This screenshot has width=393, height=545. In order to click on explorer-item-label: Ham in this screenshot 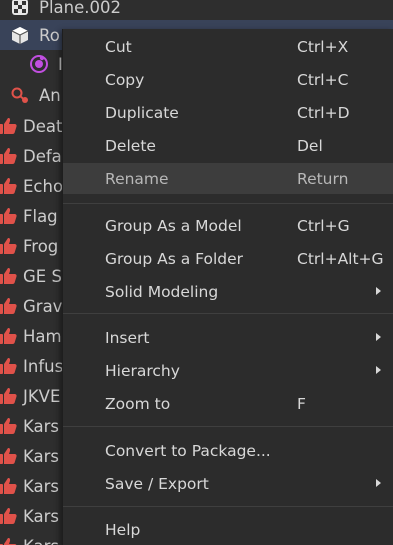, I will do `click(42, 336)`.